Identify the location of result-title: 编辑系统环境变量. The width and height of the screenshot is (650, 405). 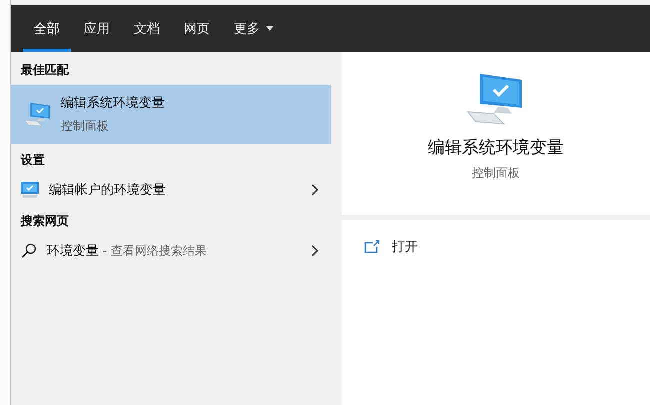
(113, 103).